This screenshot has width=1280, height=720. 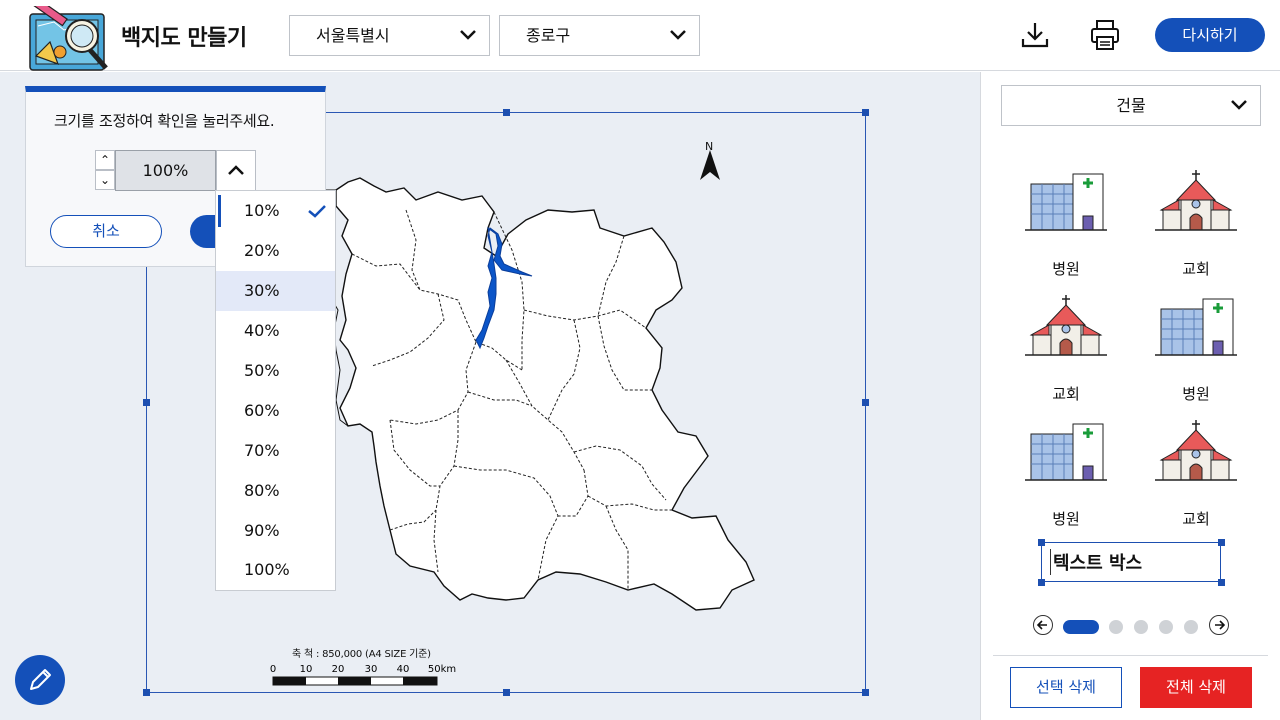 I want to click on size-dropdown-list: 10% 20% 30% 40% 50% 60% 70% 80% 90% 100%, so click(x=275, y=390).